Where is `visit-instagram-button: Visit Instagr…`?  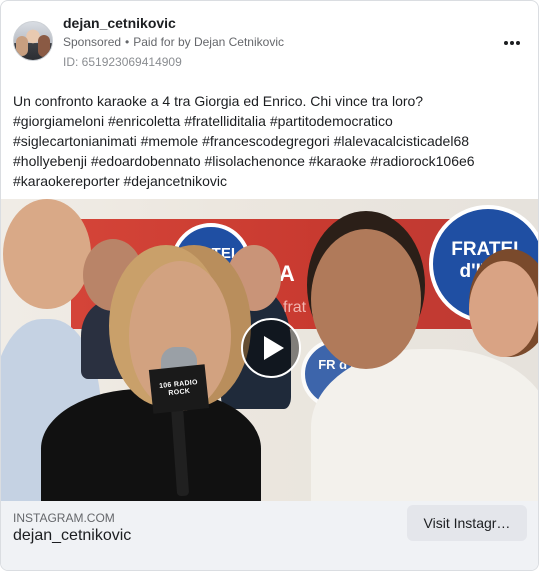 visit-instagram-button: Visit Instagr… is located at coordinates (467, 523).